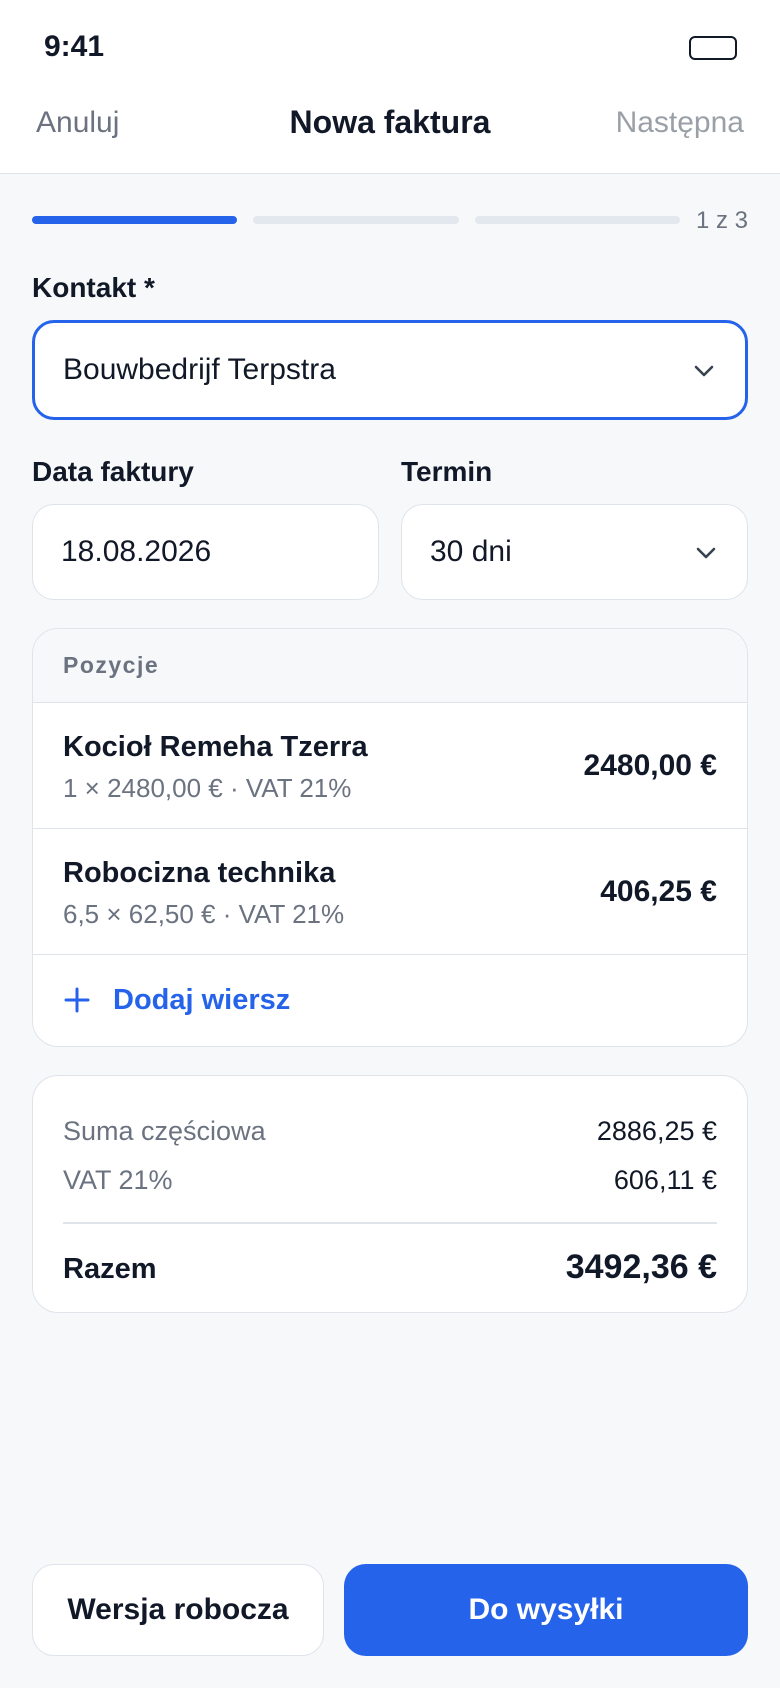 This screenshot has height=1688, width=780. Describe the element at coordinates (471, 551) in the screenshot. I see `term-value: 30 dni` at that location.